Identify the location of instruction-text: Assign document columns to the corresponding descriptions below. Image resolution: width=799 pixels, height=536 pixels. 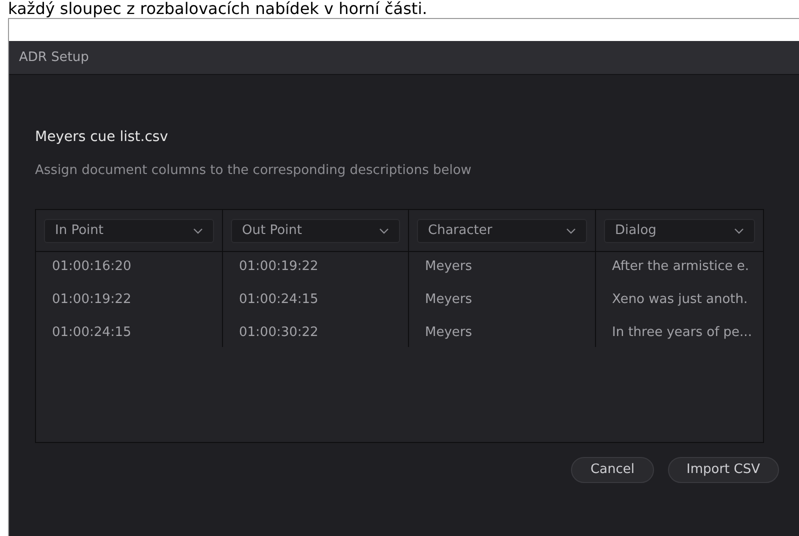
(253, 171).